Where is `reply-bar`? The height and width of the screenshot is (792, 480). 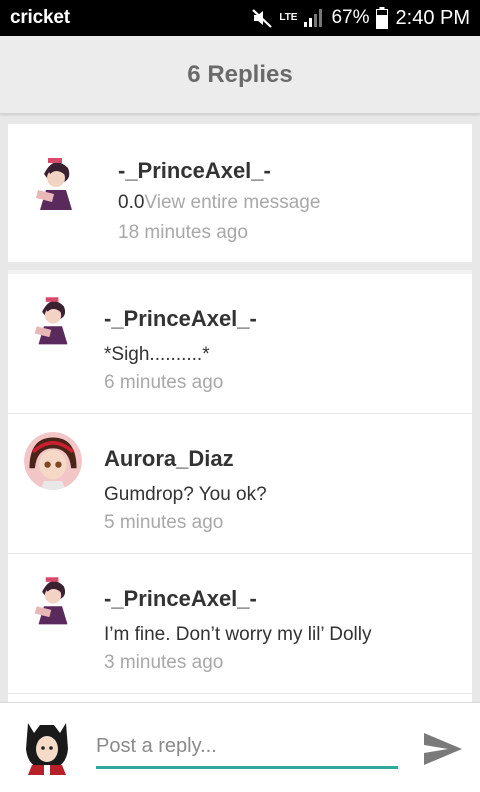
reply-bar is located at coordinates (240, 747).